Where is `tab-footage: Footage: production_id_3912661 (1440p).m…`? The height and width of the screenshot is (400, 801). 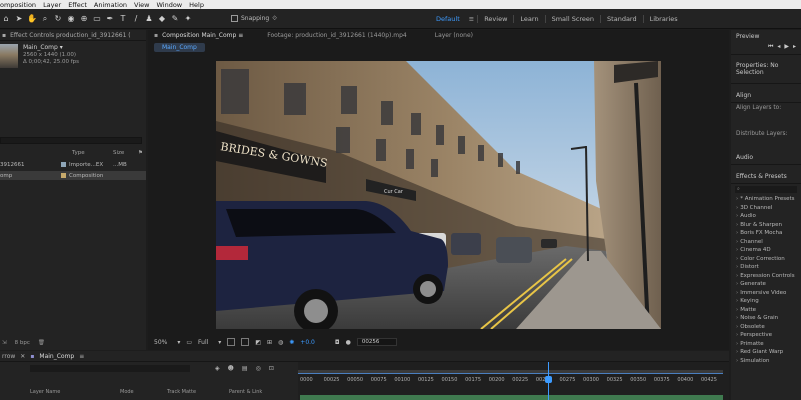
tab-footage: Footage: production_id_3912661 (1440p).m… is located at coordinates (325, 35).